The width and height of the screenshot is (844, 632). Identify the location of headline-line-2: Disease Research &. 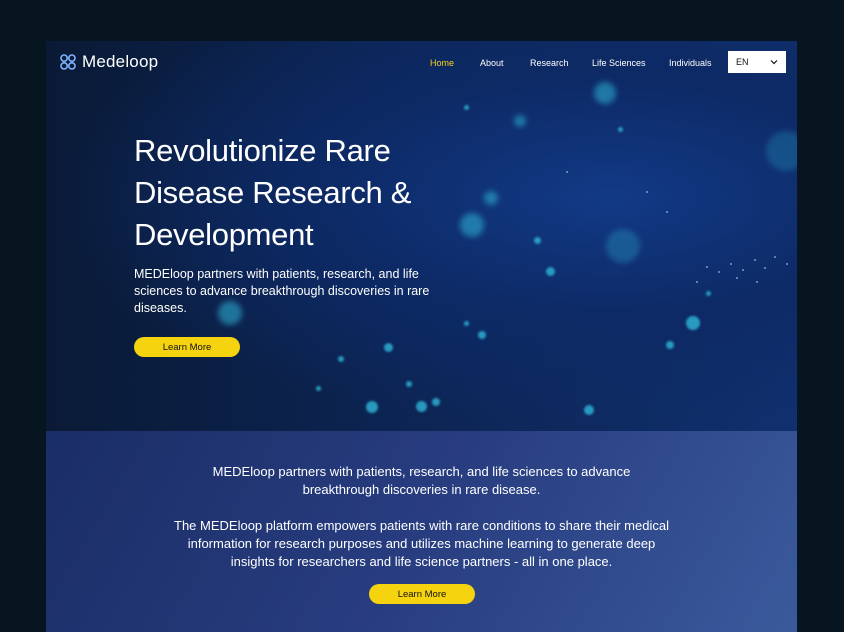
(273, 192).